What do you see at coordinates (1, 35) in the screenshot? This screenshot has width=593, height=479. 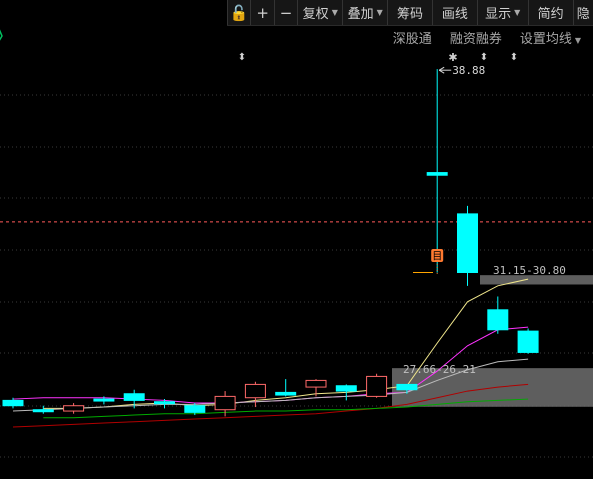 I see `corner-marker-icon` at bounding box center [1, 35].